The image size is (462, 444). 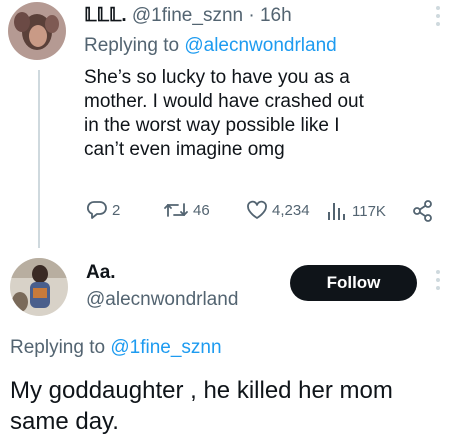 I want to click on reply-button: 2, so click(x=103, y=210).